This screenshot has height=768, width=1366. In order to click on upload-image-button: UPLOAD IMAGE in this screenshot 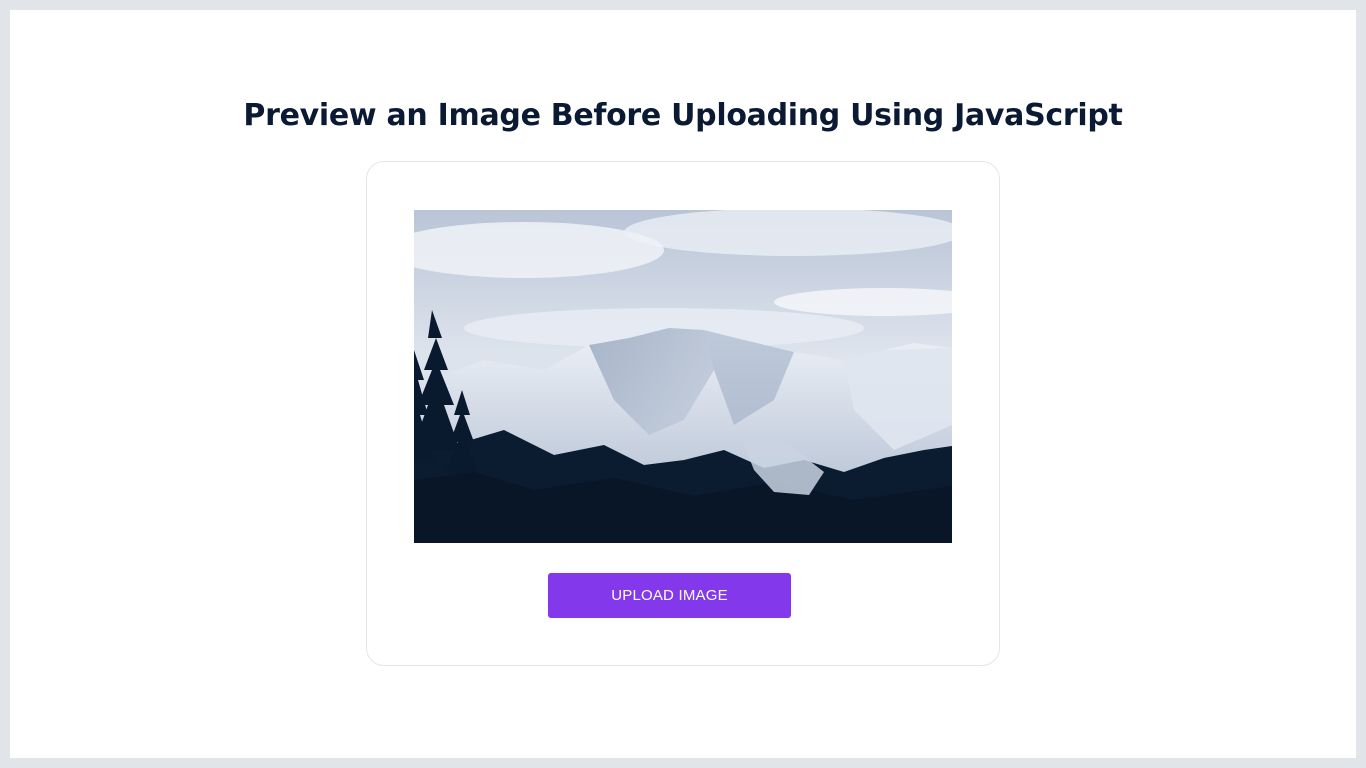, I will do `click(669, 595)`.